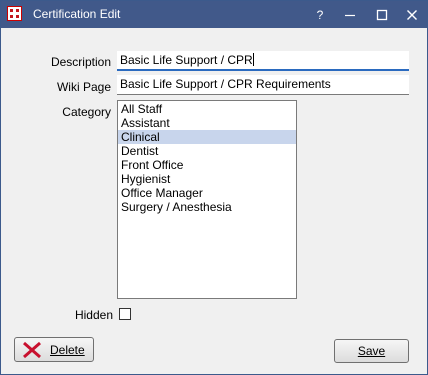 The height and width of the screenshot is (375, 428). What do you see at coordinates (263, 61) in the screenshot?
I see `description-field: Basic Life Support / CPR` at bounding box center [263, 61].